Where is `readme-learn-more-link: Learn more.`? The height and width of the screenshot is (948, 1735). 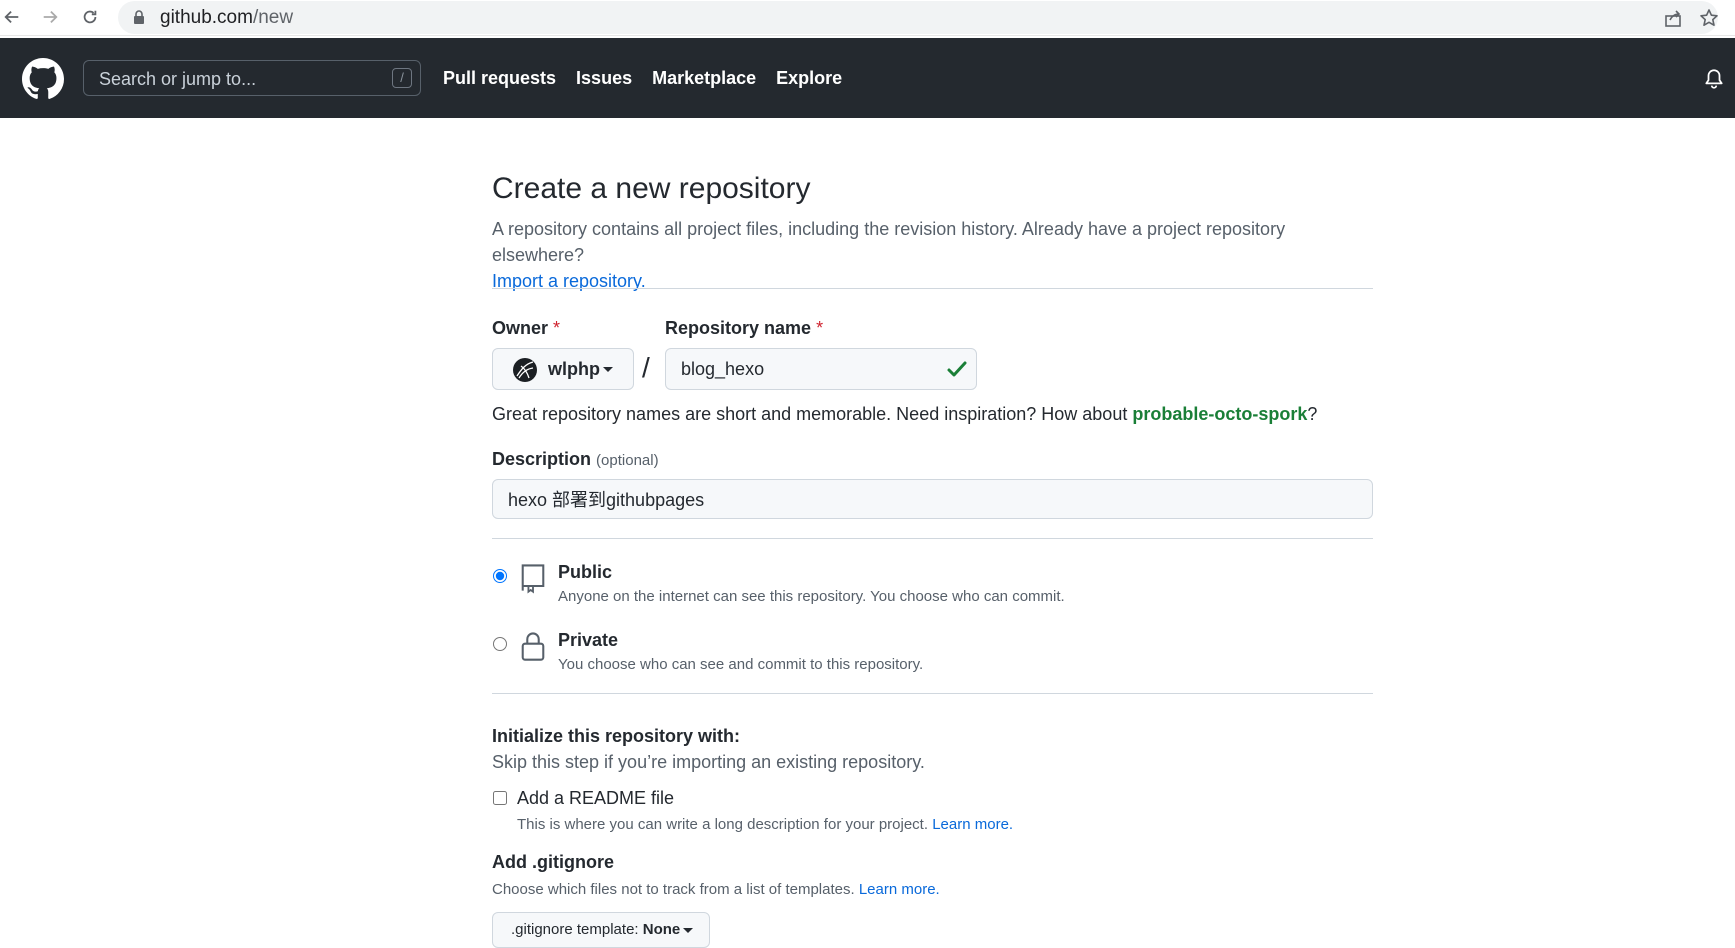
readme-learn-more-link: Learn more. is located at coordinates (972, 824).